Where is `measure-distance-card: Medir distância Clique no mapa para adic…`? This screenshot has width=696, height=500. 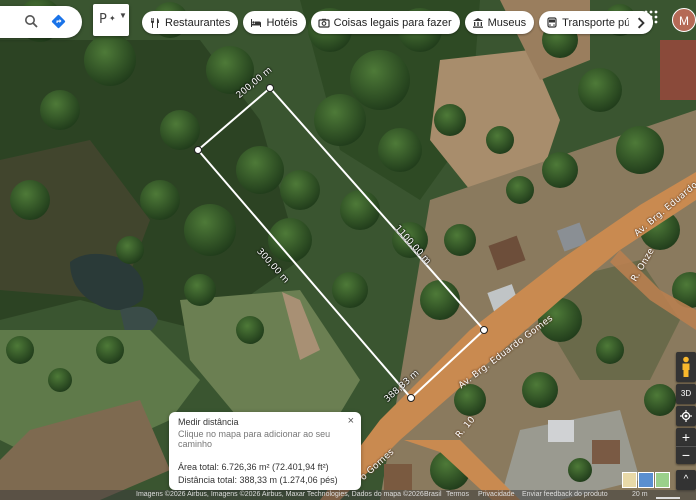
measure-distance-card: Medir distância Clique no mapa para adic… is located at coordinates (265, 451).